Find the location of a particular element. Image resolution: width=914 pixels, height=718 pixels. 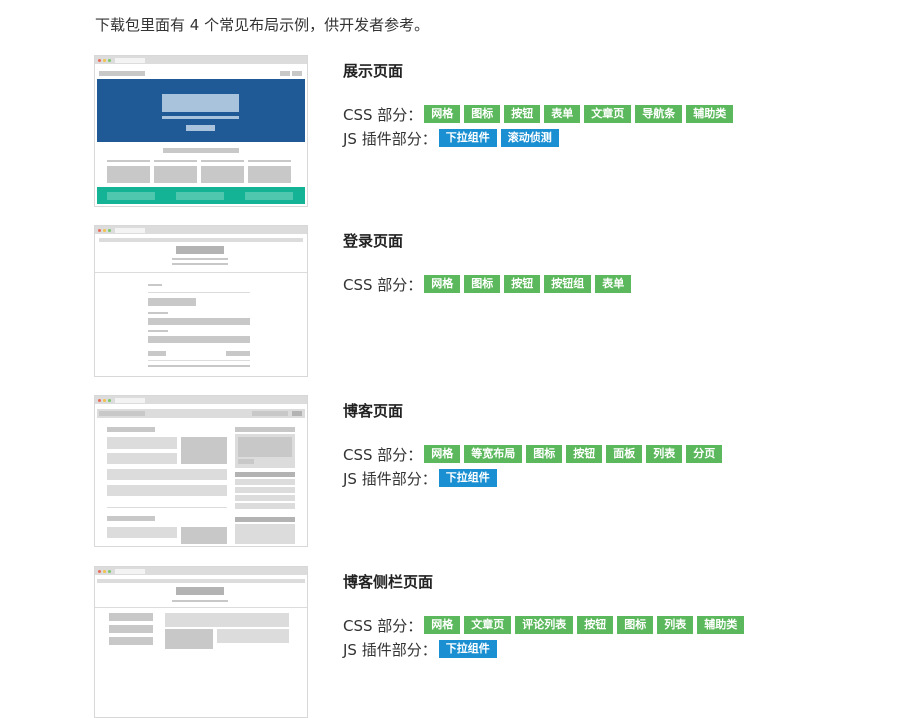

blog-thumbnail is located at coordinates (201, 471).